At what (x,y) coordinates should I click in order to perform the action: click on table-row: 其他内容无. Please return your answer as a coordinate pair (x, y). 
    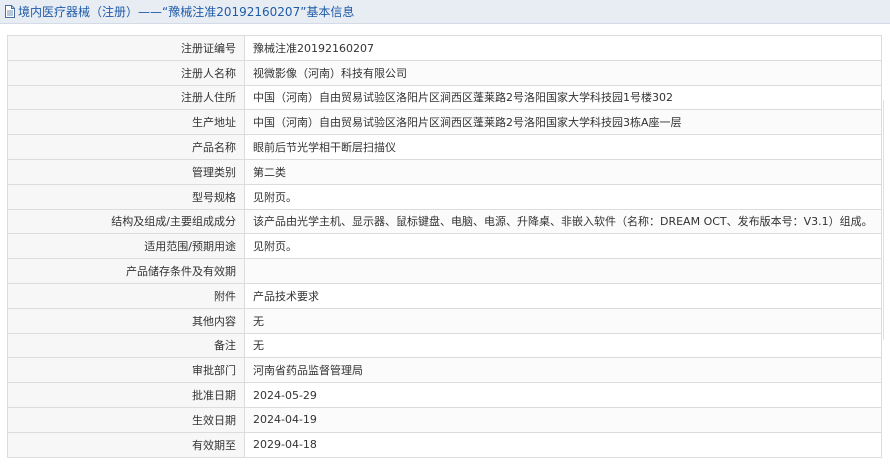
    Looking at the image, I should click on (444, 320).